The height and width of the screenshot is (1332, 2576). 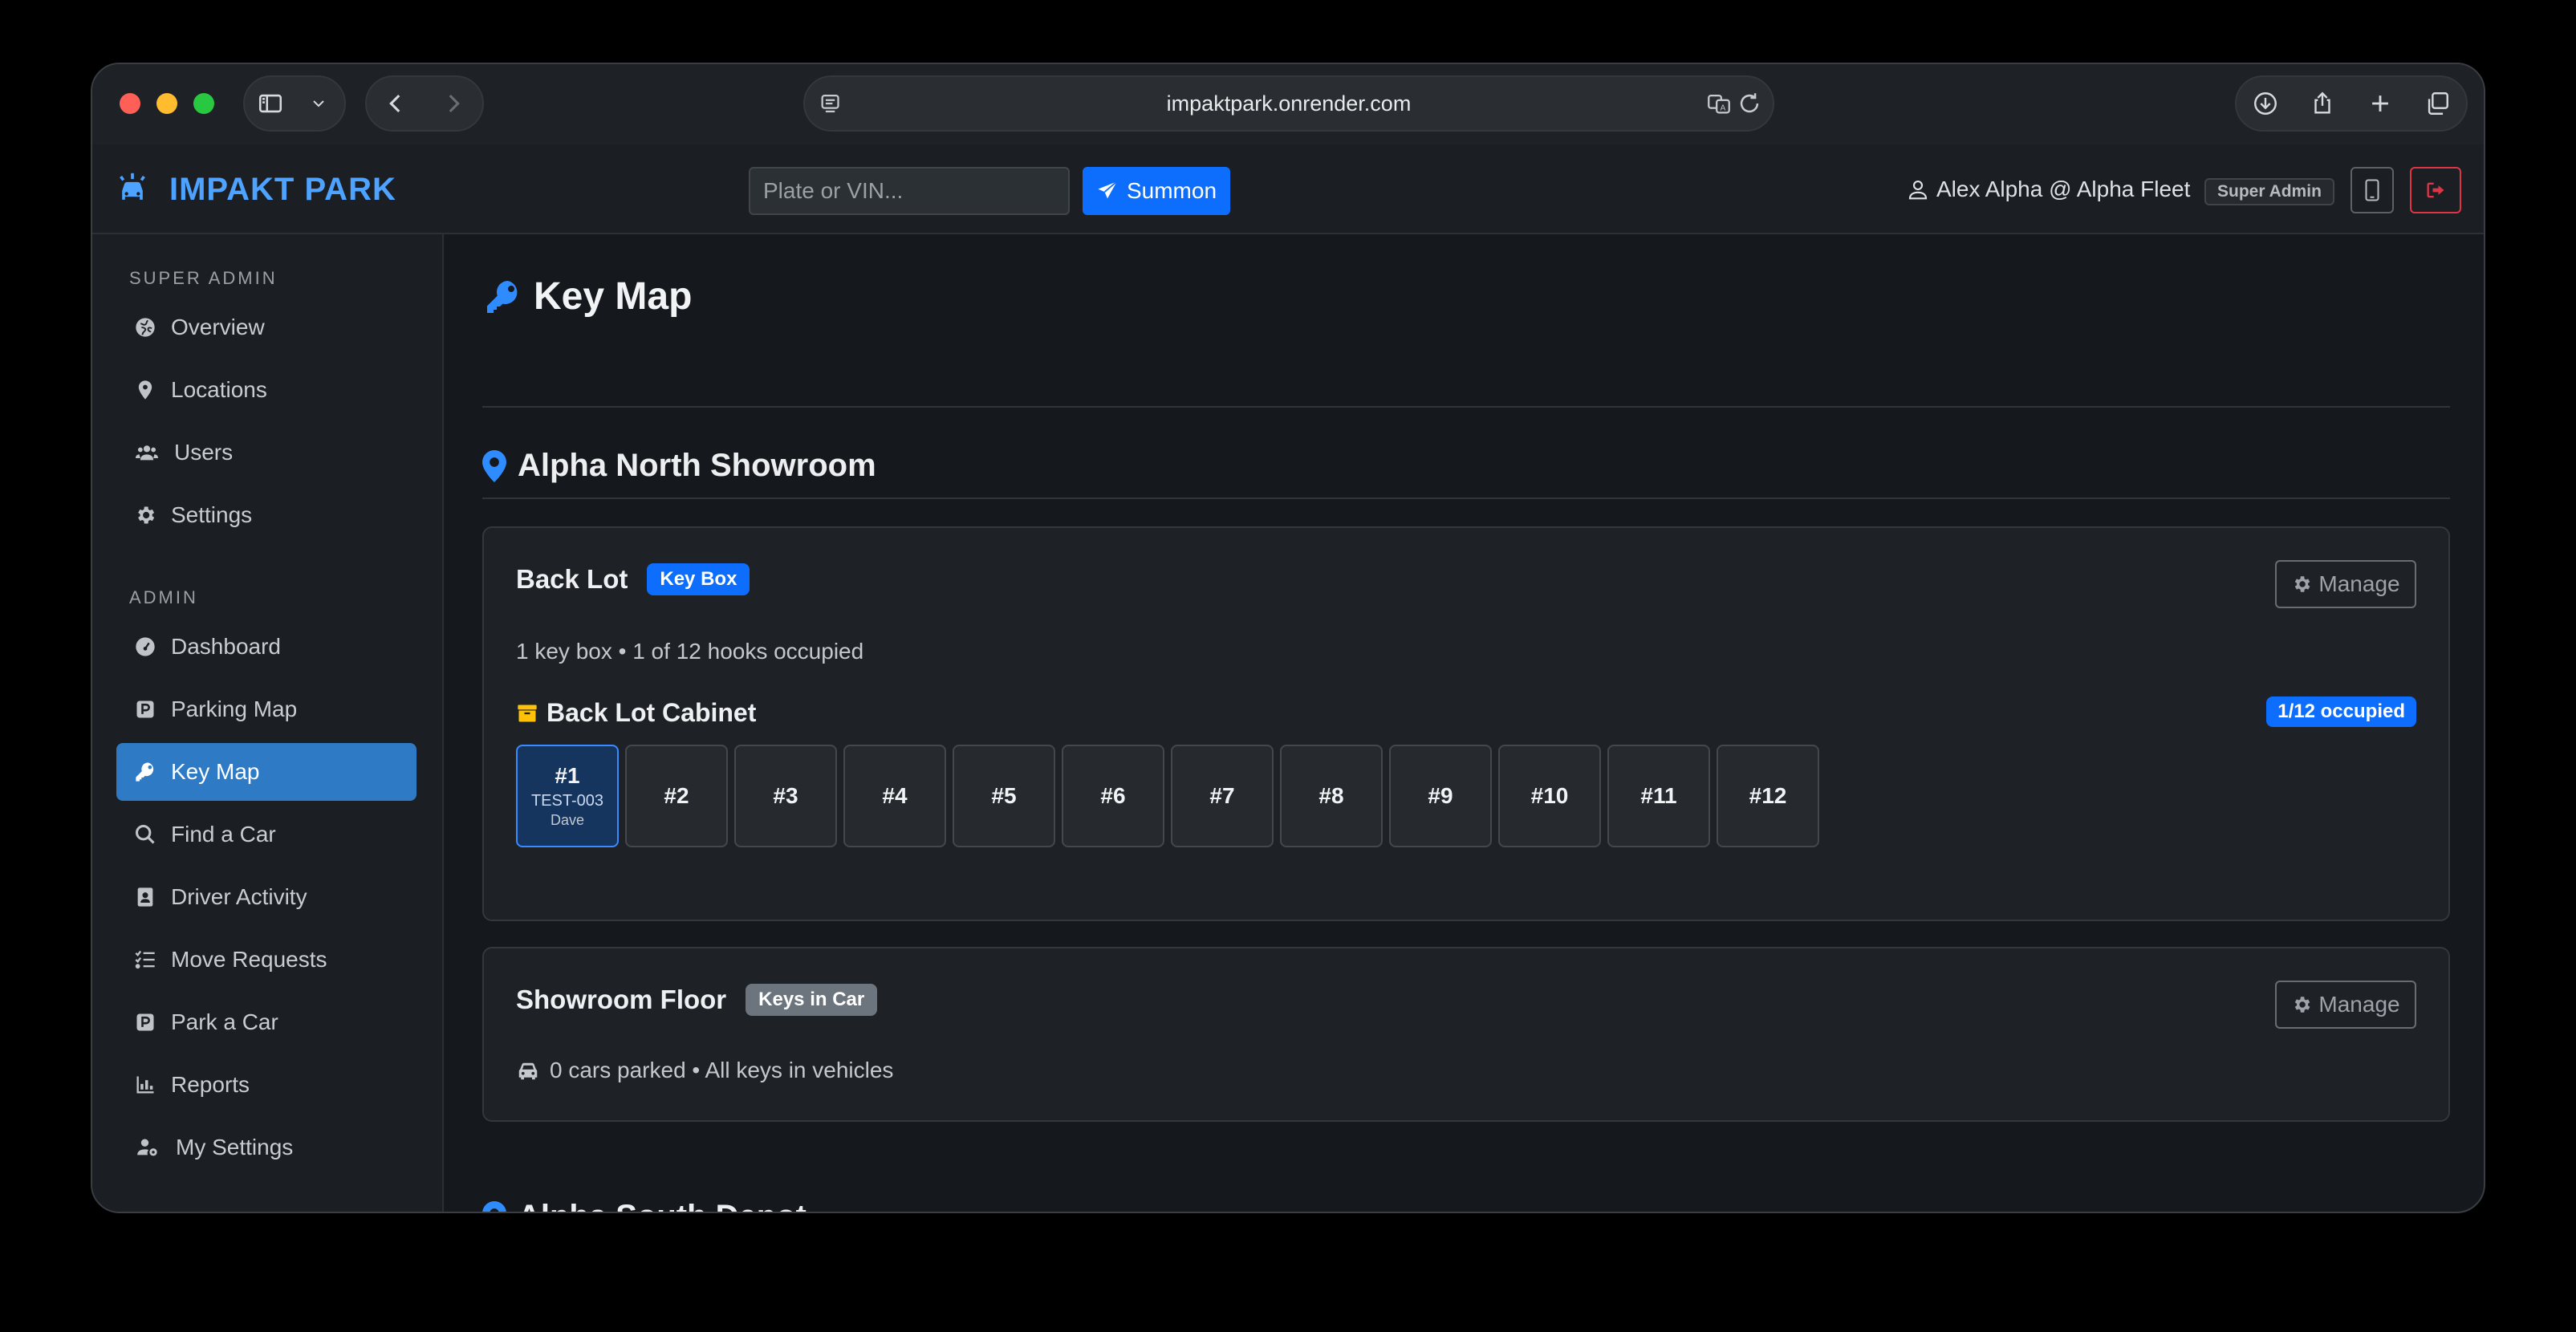 I want to click on address-bar: impaktpark.onrender.com A, so click(x=1288, y=103).